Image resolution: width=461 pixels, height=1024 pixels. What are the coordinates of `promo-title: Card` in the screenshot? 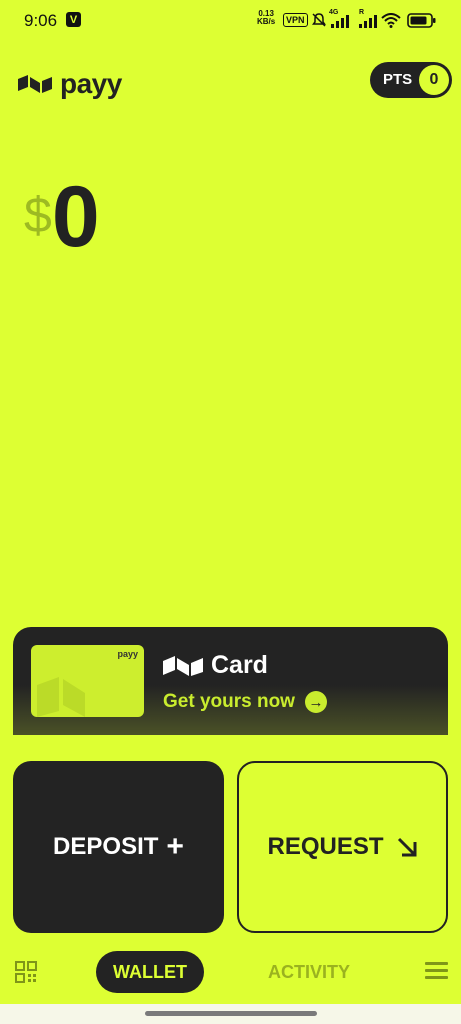 It's located at (215, 665).